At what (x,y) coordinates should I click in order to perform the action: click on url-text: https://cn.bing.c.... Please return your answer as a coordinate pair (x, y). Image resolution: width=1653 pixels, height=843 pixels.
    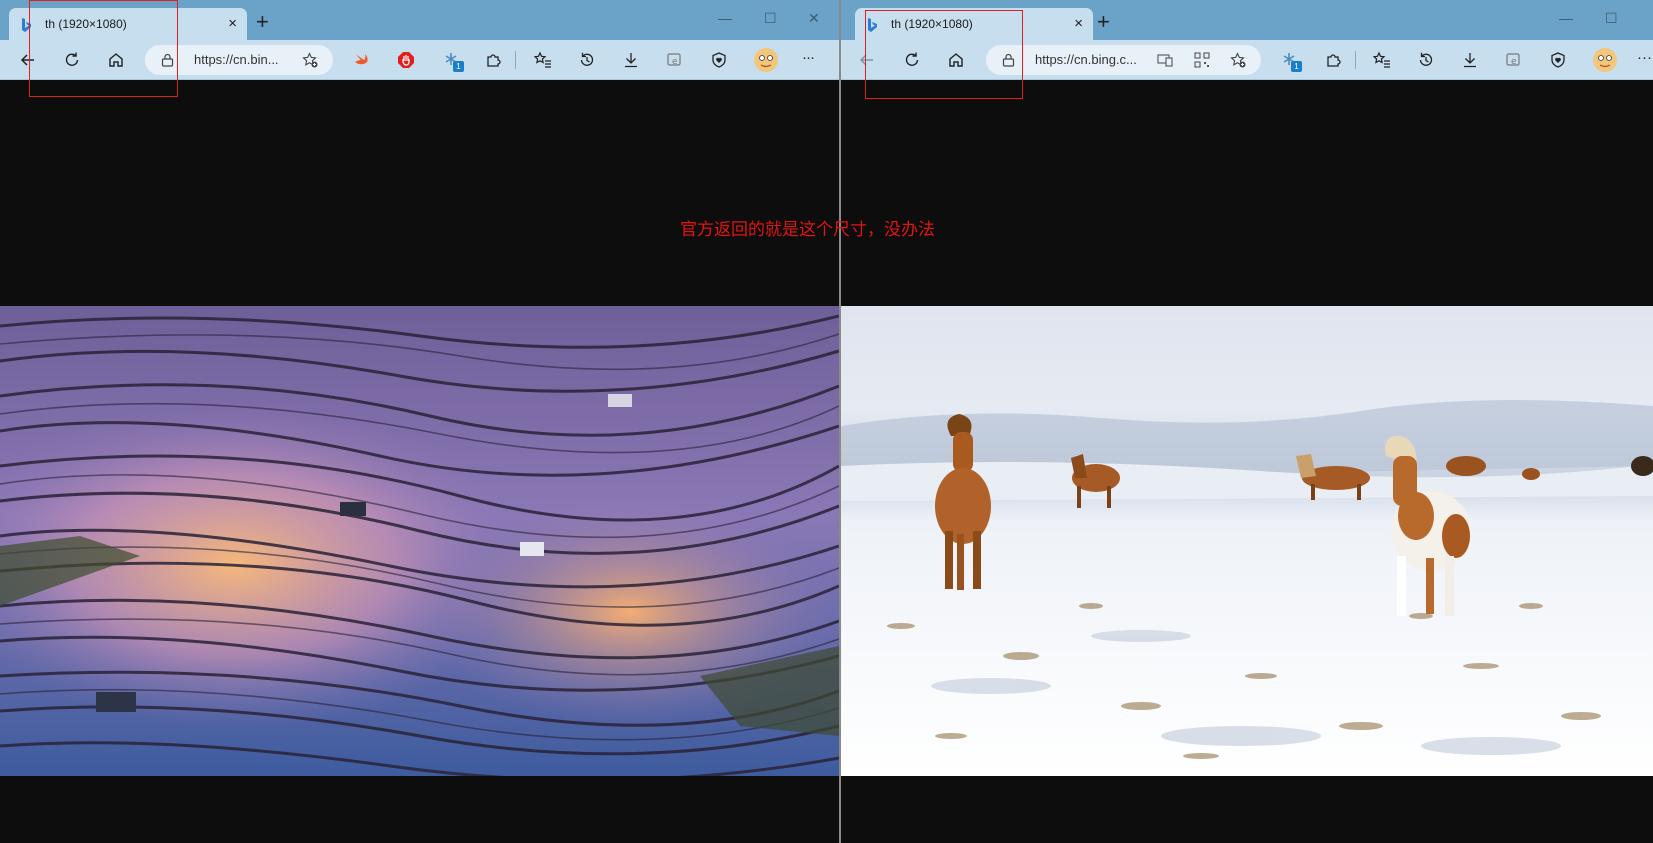
    Looking at the image, I should click on (1086, 59).